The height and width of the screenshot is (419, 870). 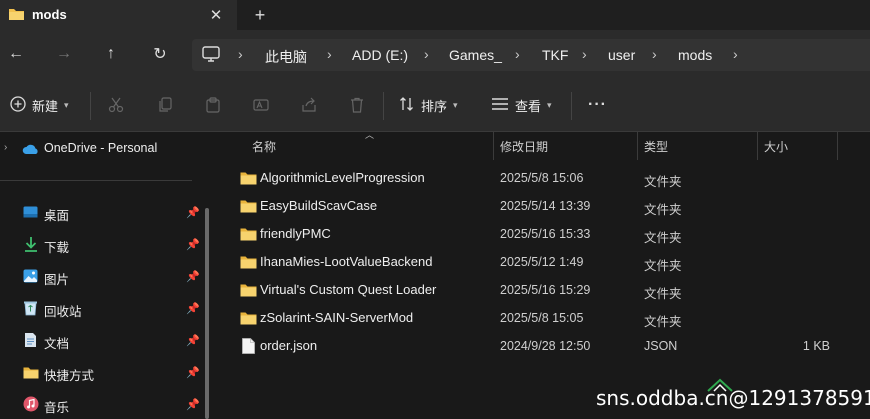 What do you see at coordinates (800, 146) in the screenshot?
I see `column-header-size: 大小` at bounding box center [800, 146].